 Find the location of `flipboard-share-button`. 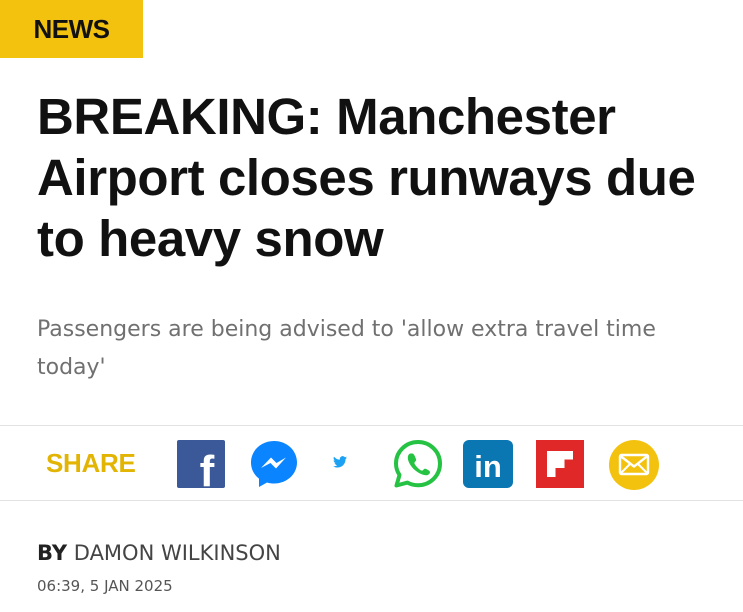

flipboard-share-button is located at coordinates (560, 464).